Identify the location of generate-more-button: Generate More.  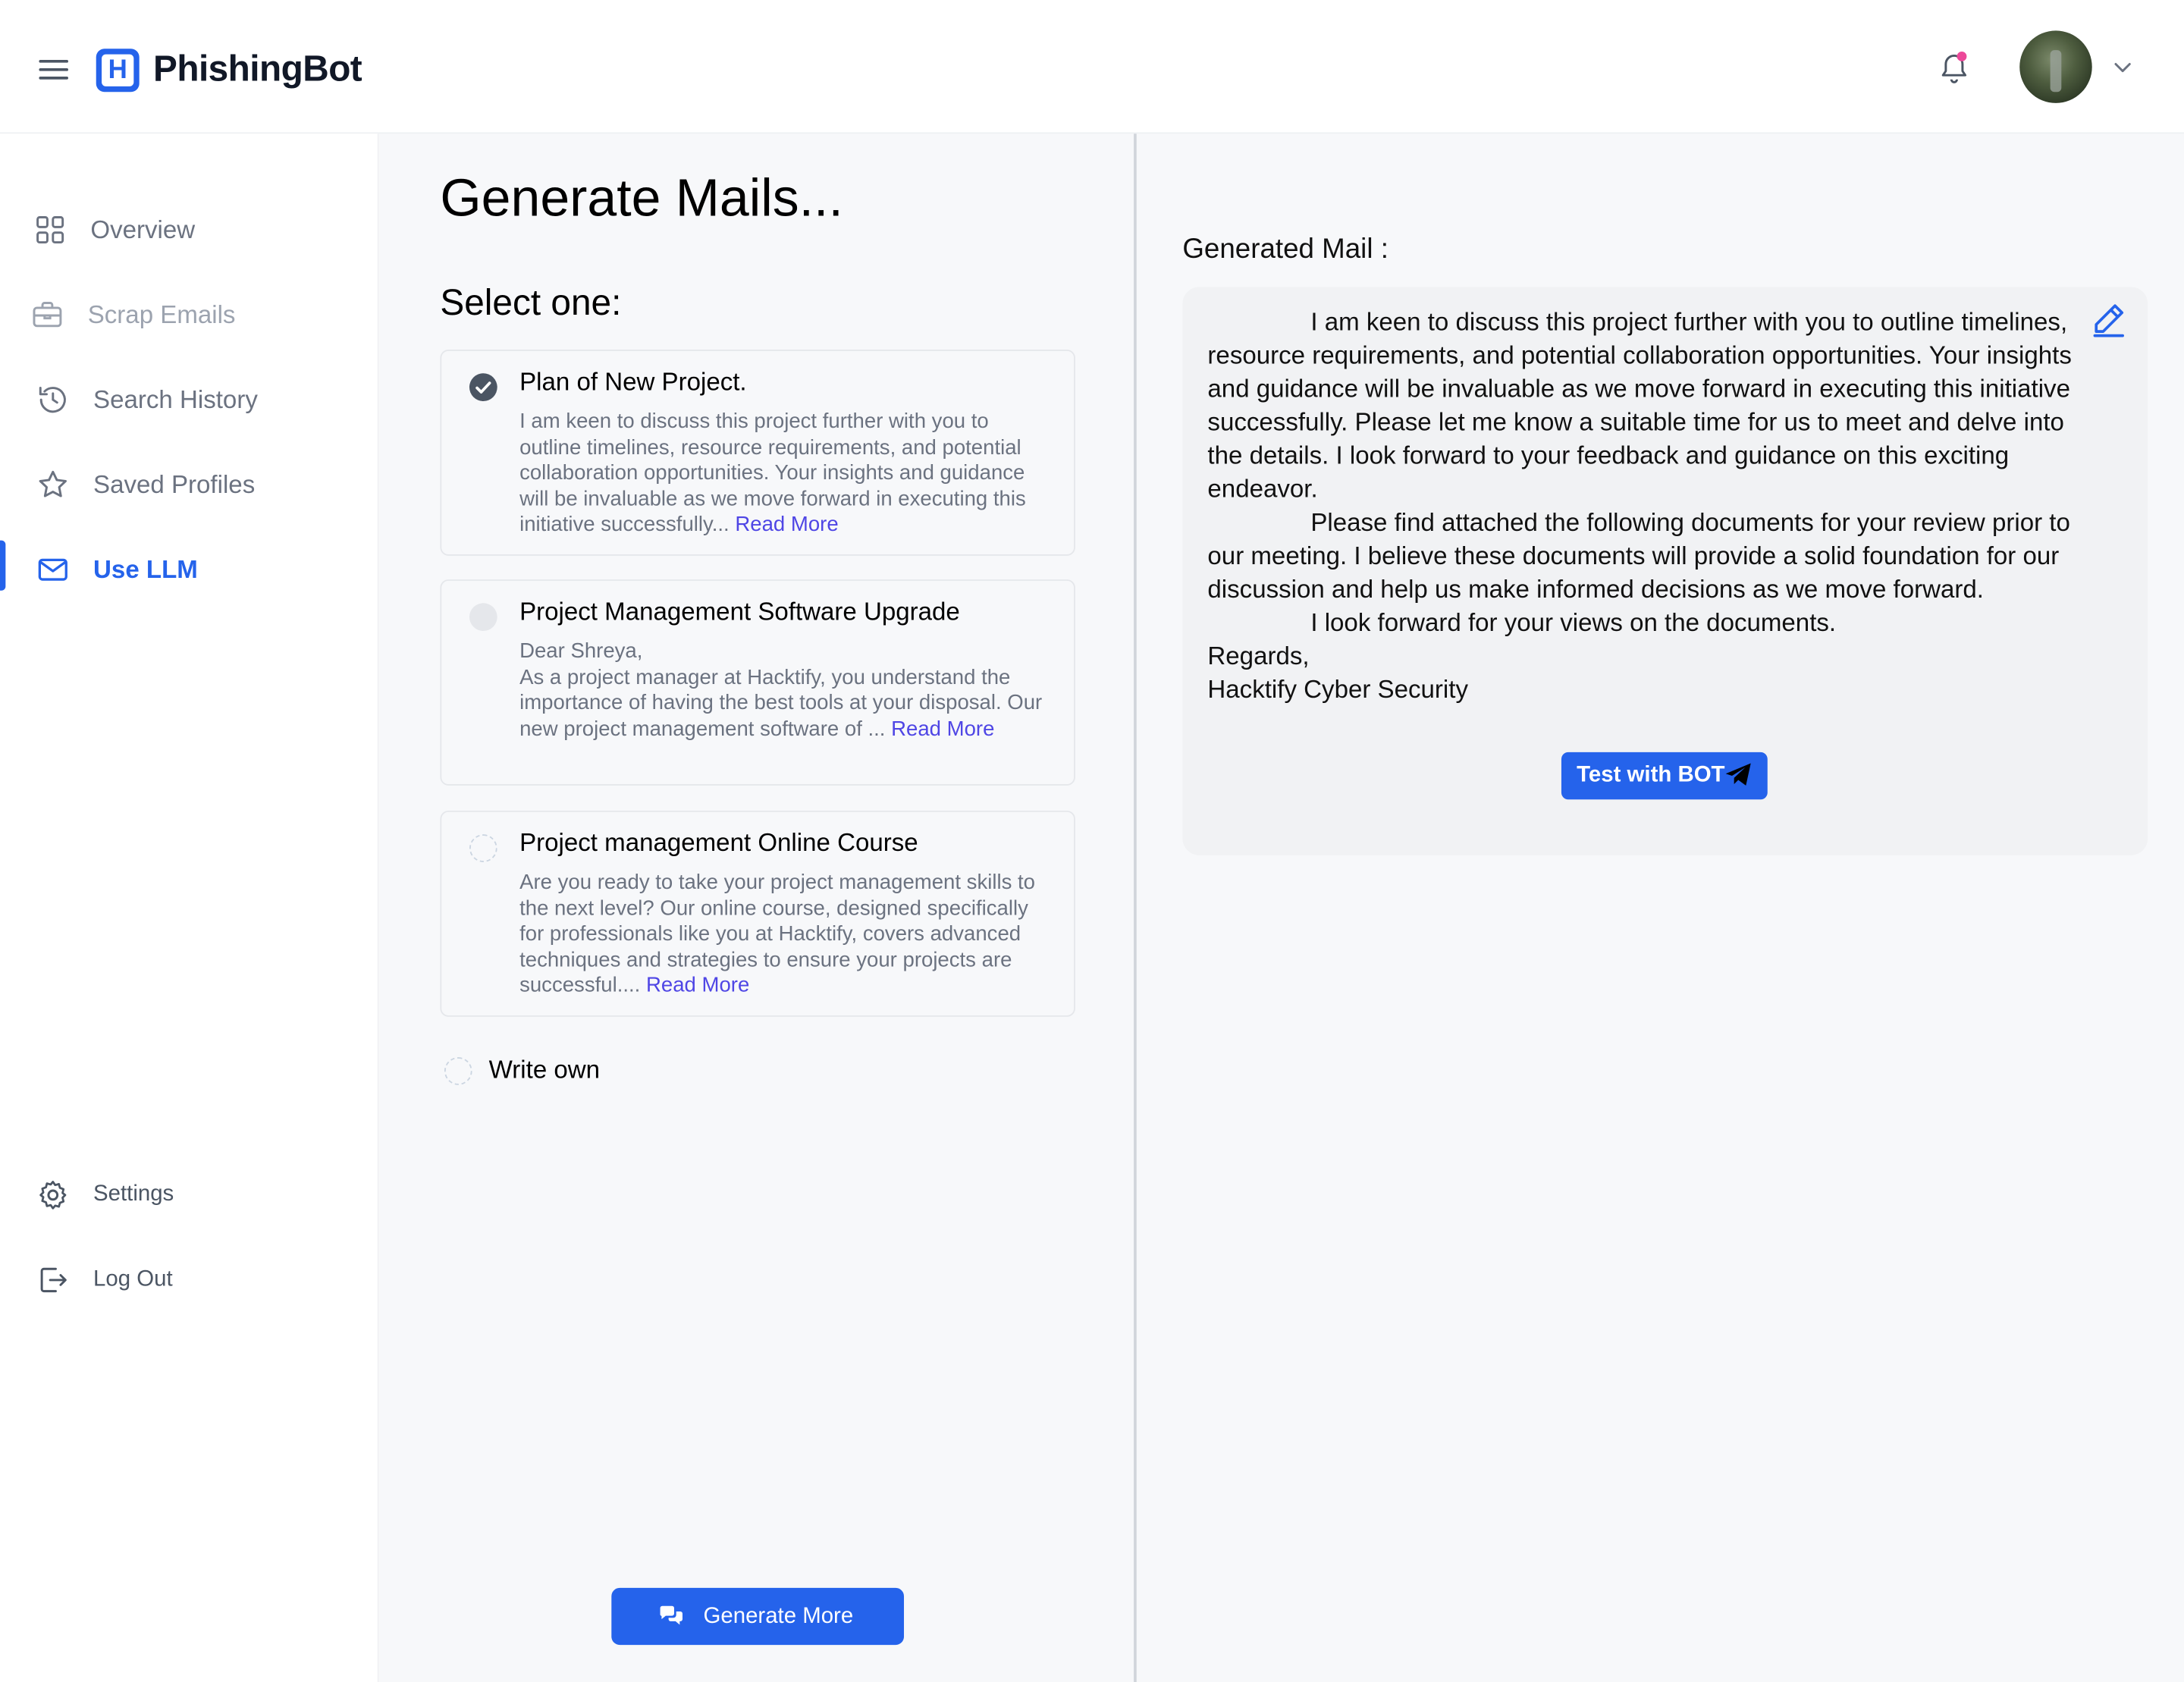
(758, 1616).